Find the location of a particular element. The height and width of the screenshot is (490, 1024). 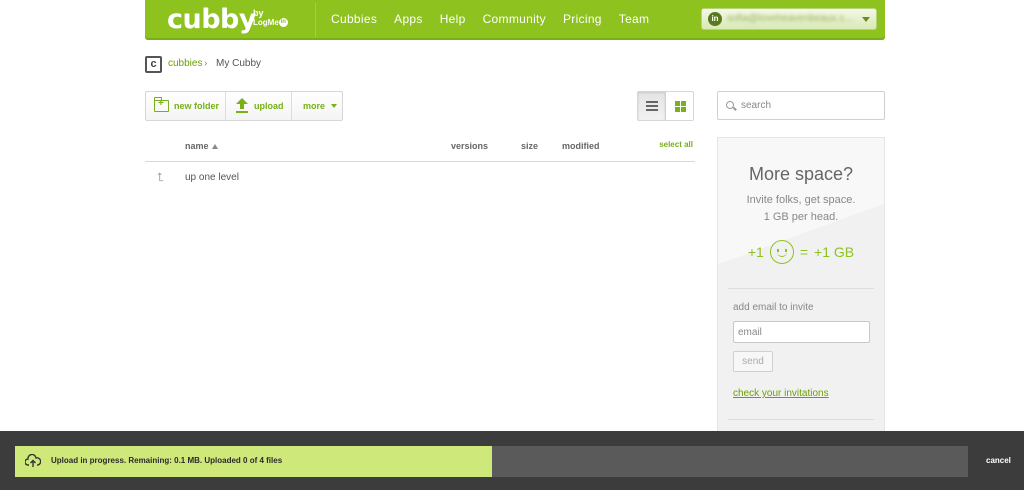

nav-divider is located at coordinates (315, 20).